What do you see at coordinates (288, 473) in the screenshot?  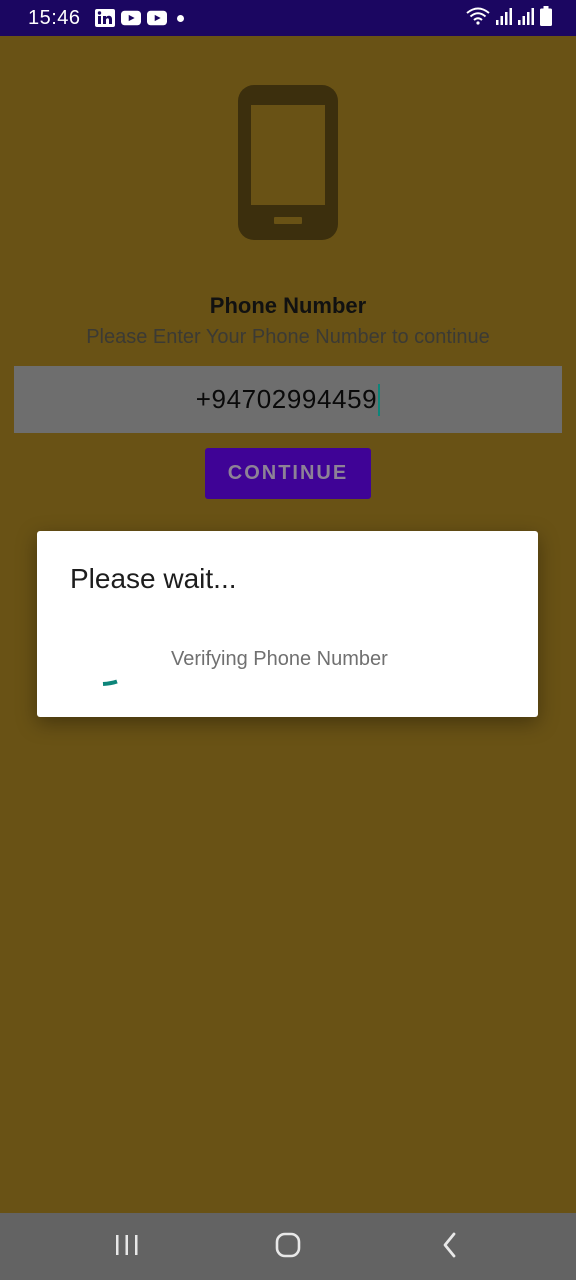 I see `continue-button: CONTINUE` at bounding box center [288, 473].